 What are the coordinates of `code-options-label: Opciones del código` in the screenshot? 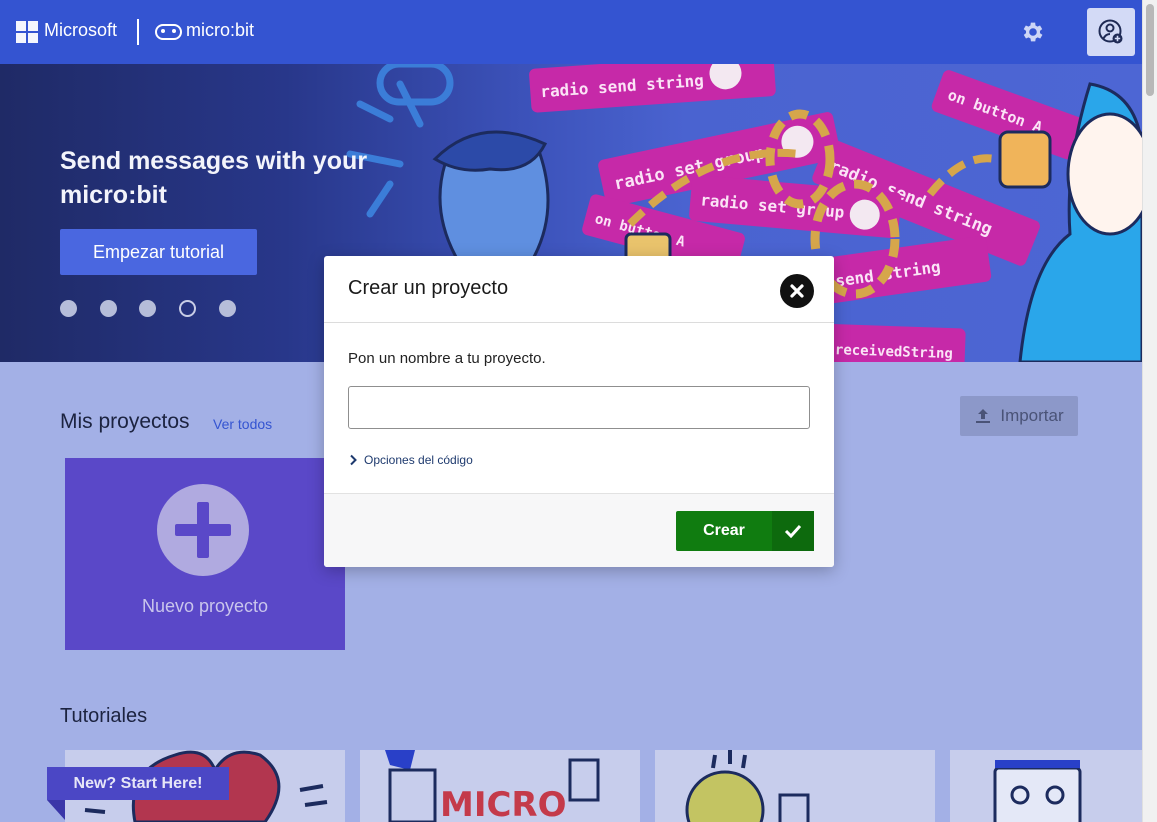 It's located at (418, 460).